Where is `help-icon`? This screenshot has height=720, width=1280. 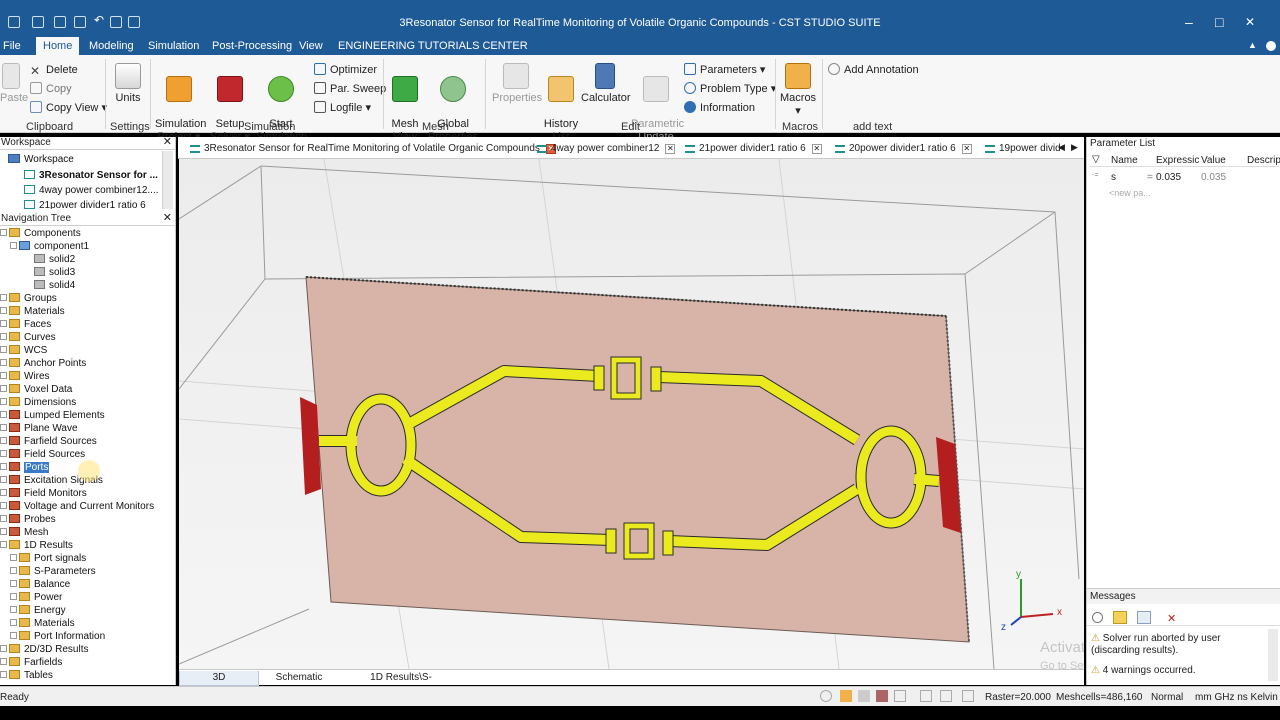 help-icon is located at coordinates (1271, 46).